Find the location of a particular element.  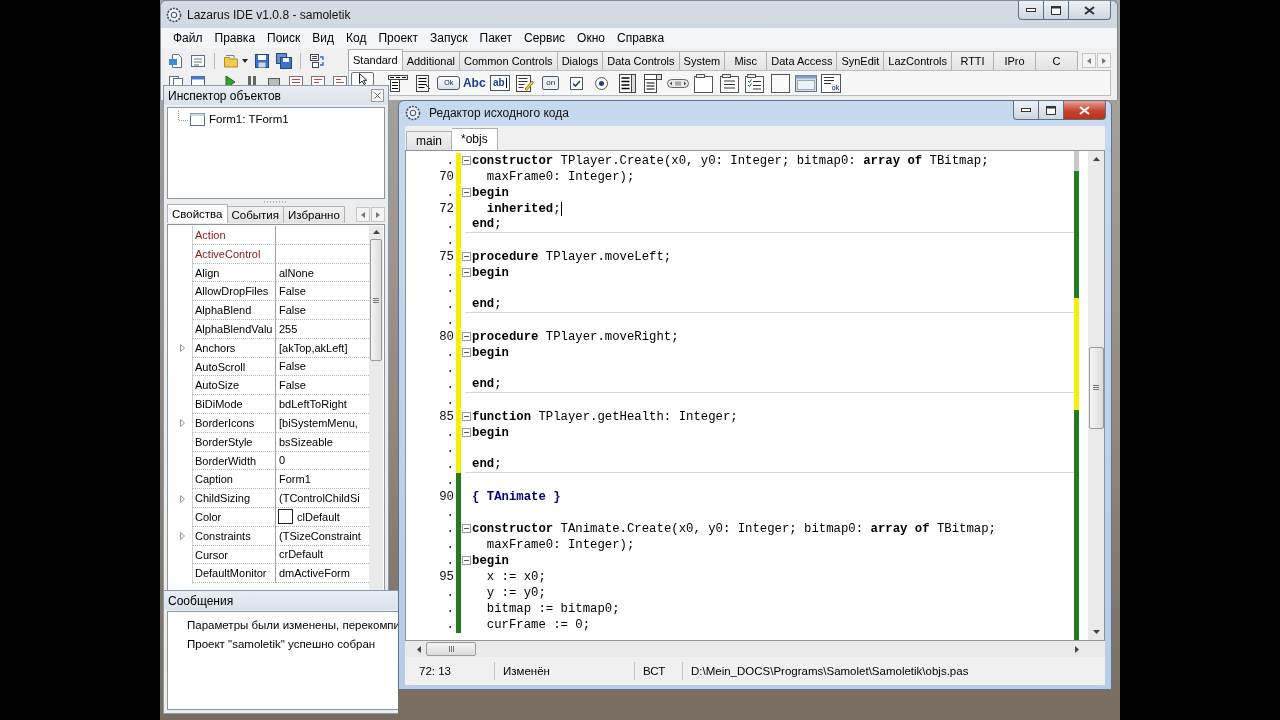

left-arrow-icon is located at coordinates (419, 649).